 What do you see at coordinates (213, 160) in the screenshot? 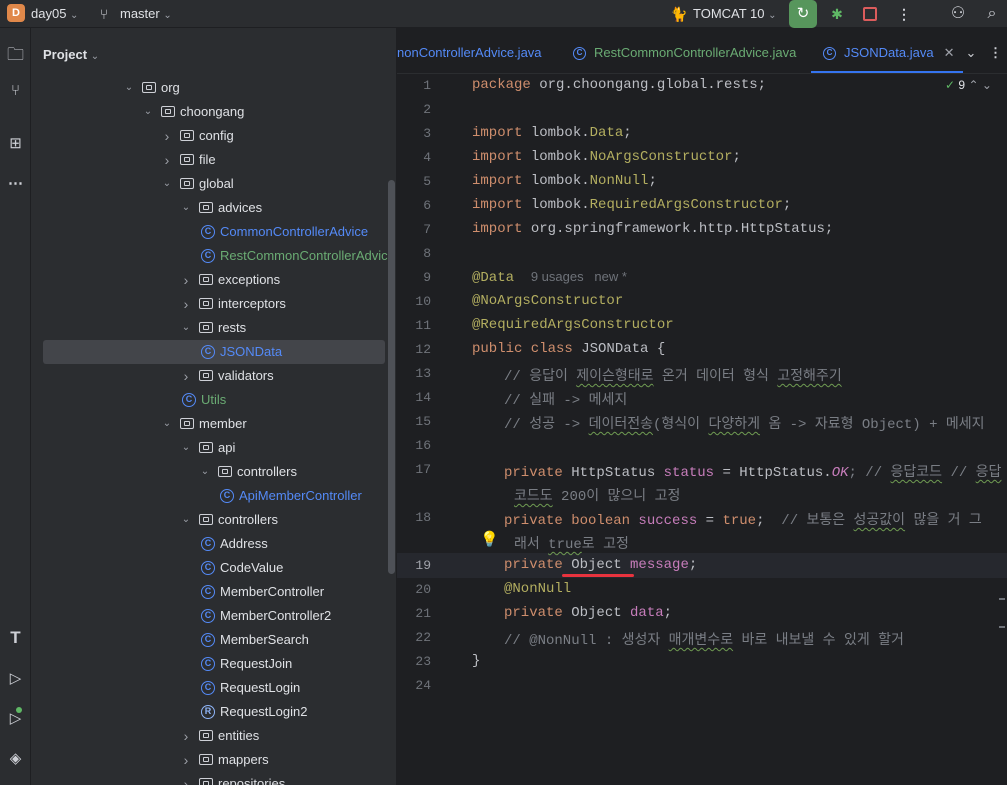
I see `tree-item: › file` at bounding box center [213, 160].